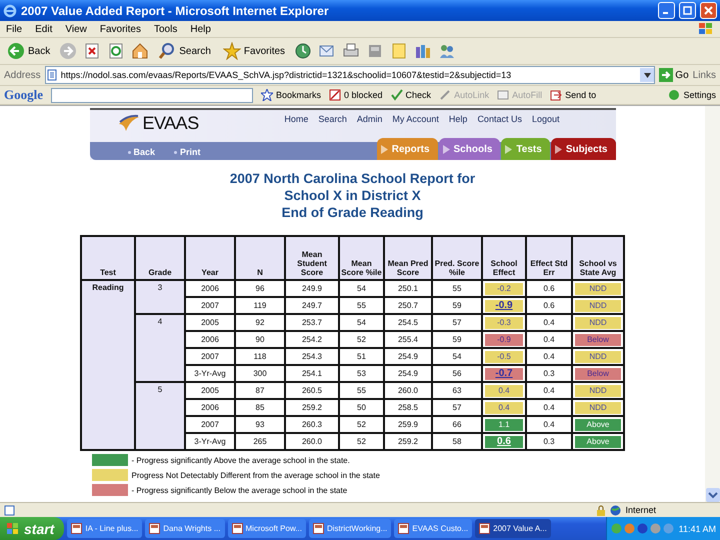  I want to click on menu-item: Favorites, so click(120, 29).